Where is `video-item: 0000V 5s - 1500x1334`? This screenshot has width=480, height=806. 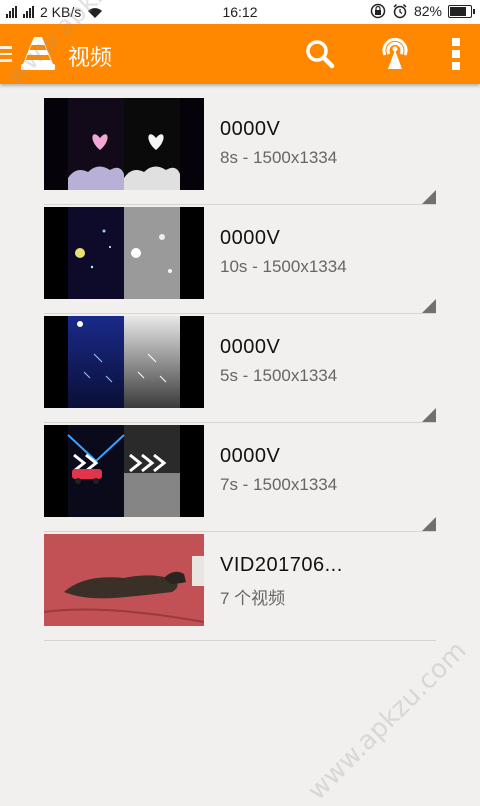
video-item: 0000V 5s - 1500x1334 is located at coordinates (240, 368).